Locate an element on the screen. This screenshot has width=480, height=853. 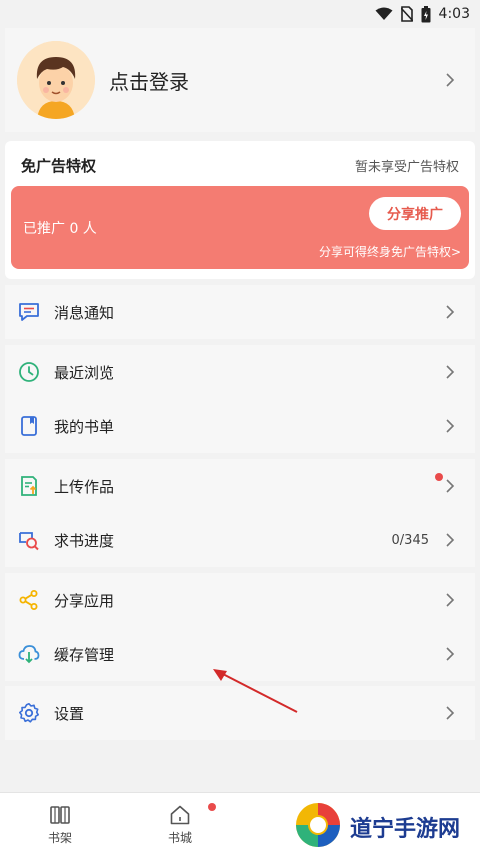
share-promotion-button: 分享推广 is located at coordinates (415, 213).